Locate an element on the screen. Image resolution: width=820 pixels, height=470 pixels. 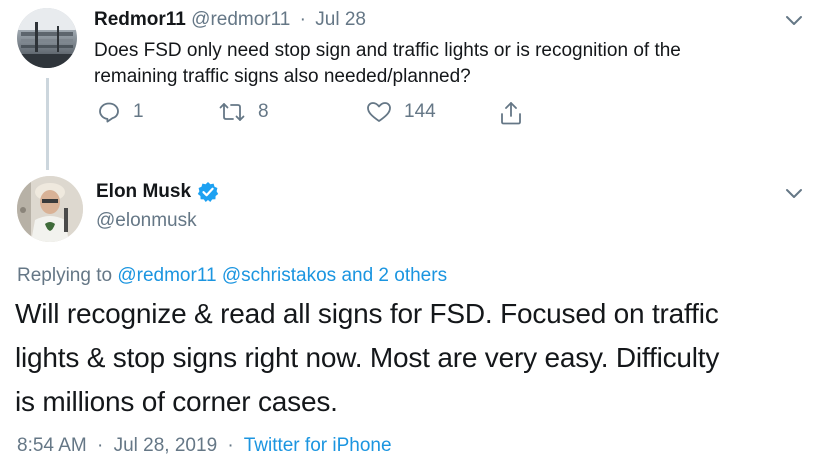
handle: @redmor11 is located at coordinates (240, 19).